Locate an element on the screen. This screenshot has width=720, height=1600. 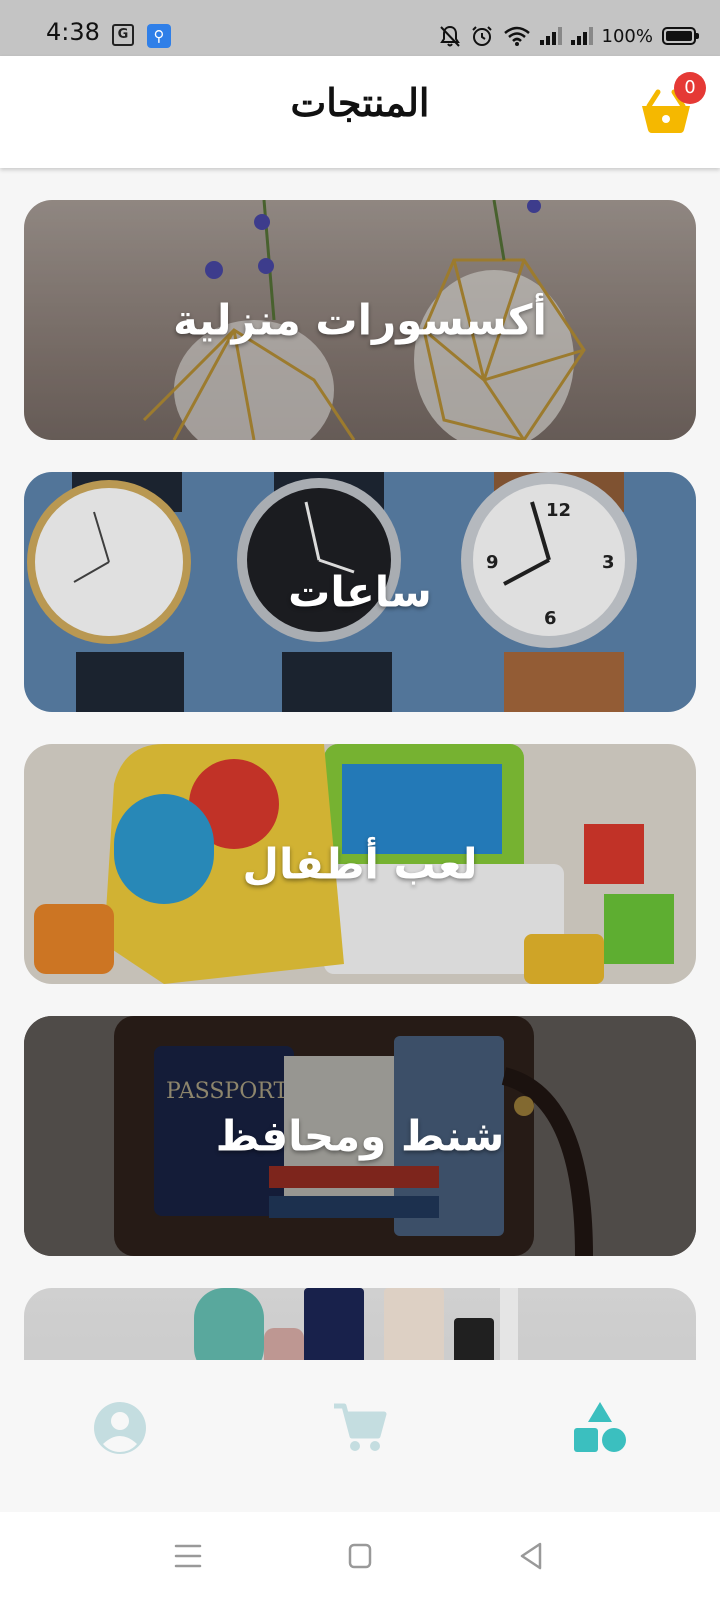
back-icon is located at coordinates (531, 1556).